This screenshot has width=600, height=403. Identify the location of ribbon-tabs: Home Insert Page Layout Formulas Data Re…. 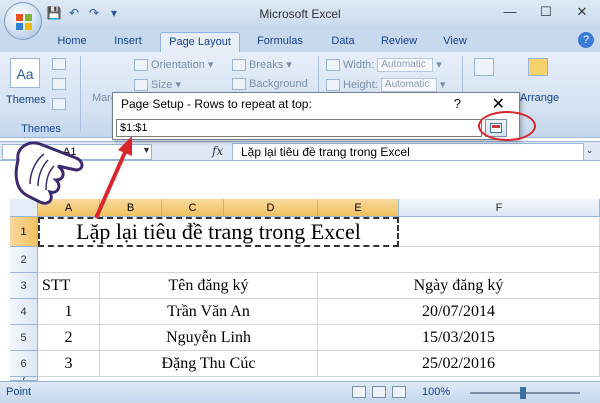
(300, 40).